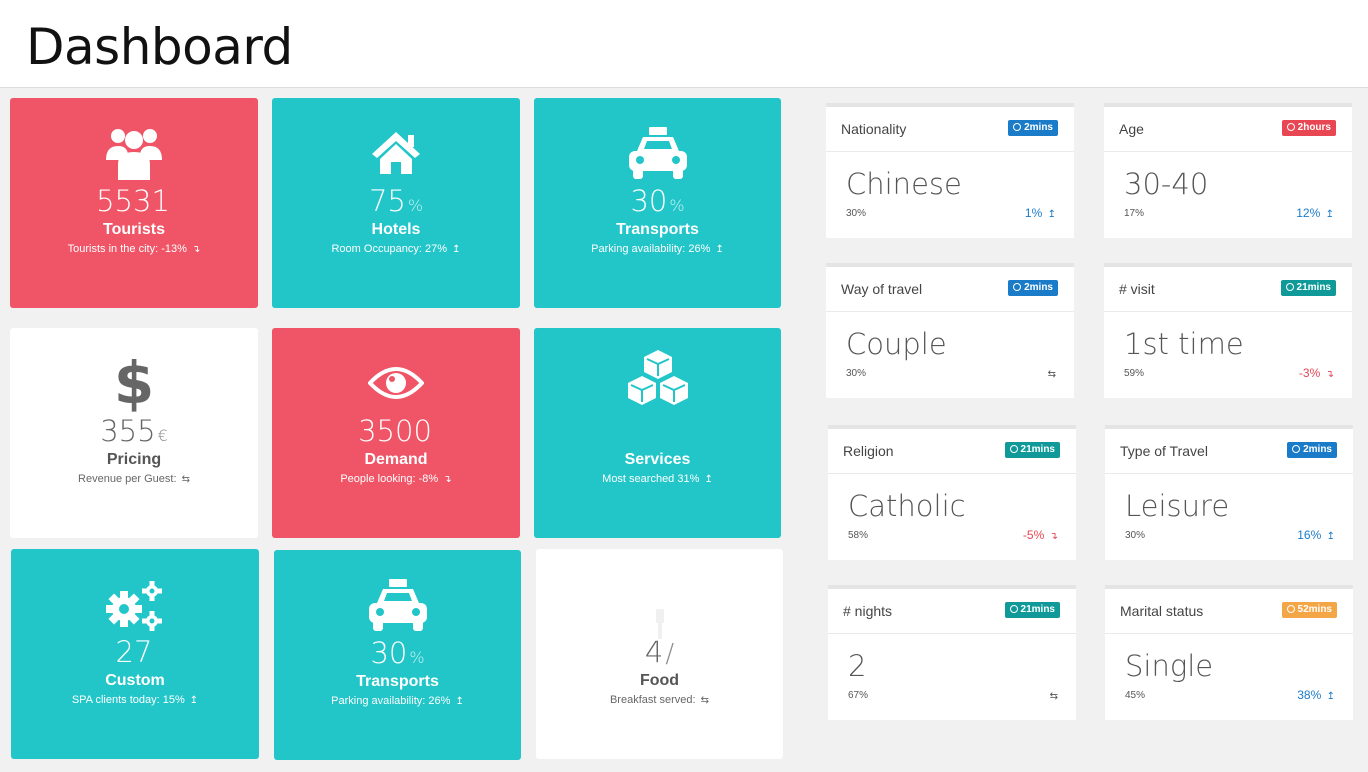 The height and width of the screenshot is (772, 1368). Describe the element at coordinates (1316, 695) in the screenshot. I see `card-trend: 38% ↥` at that location.